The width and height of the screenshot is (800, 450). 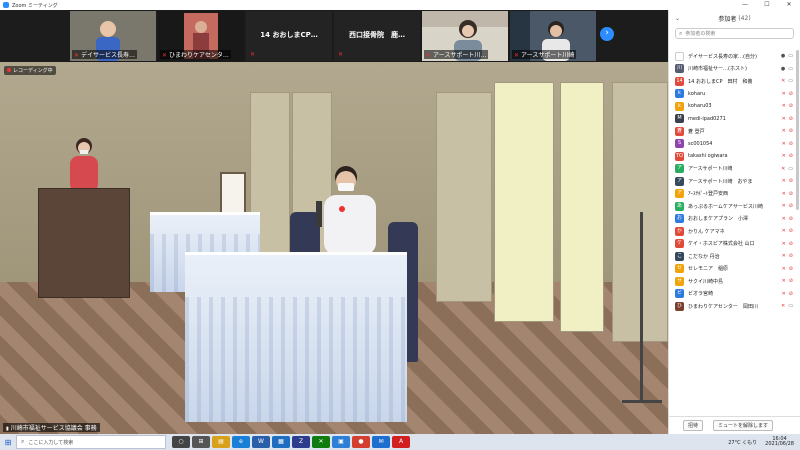 What do you see at coordinates (261, 442) in the screenshot?
I see `word-icon: W` at bounding box center [261, 442].